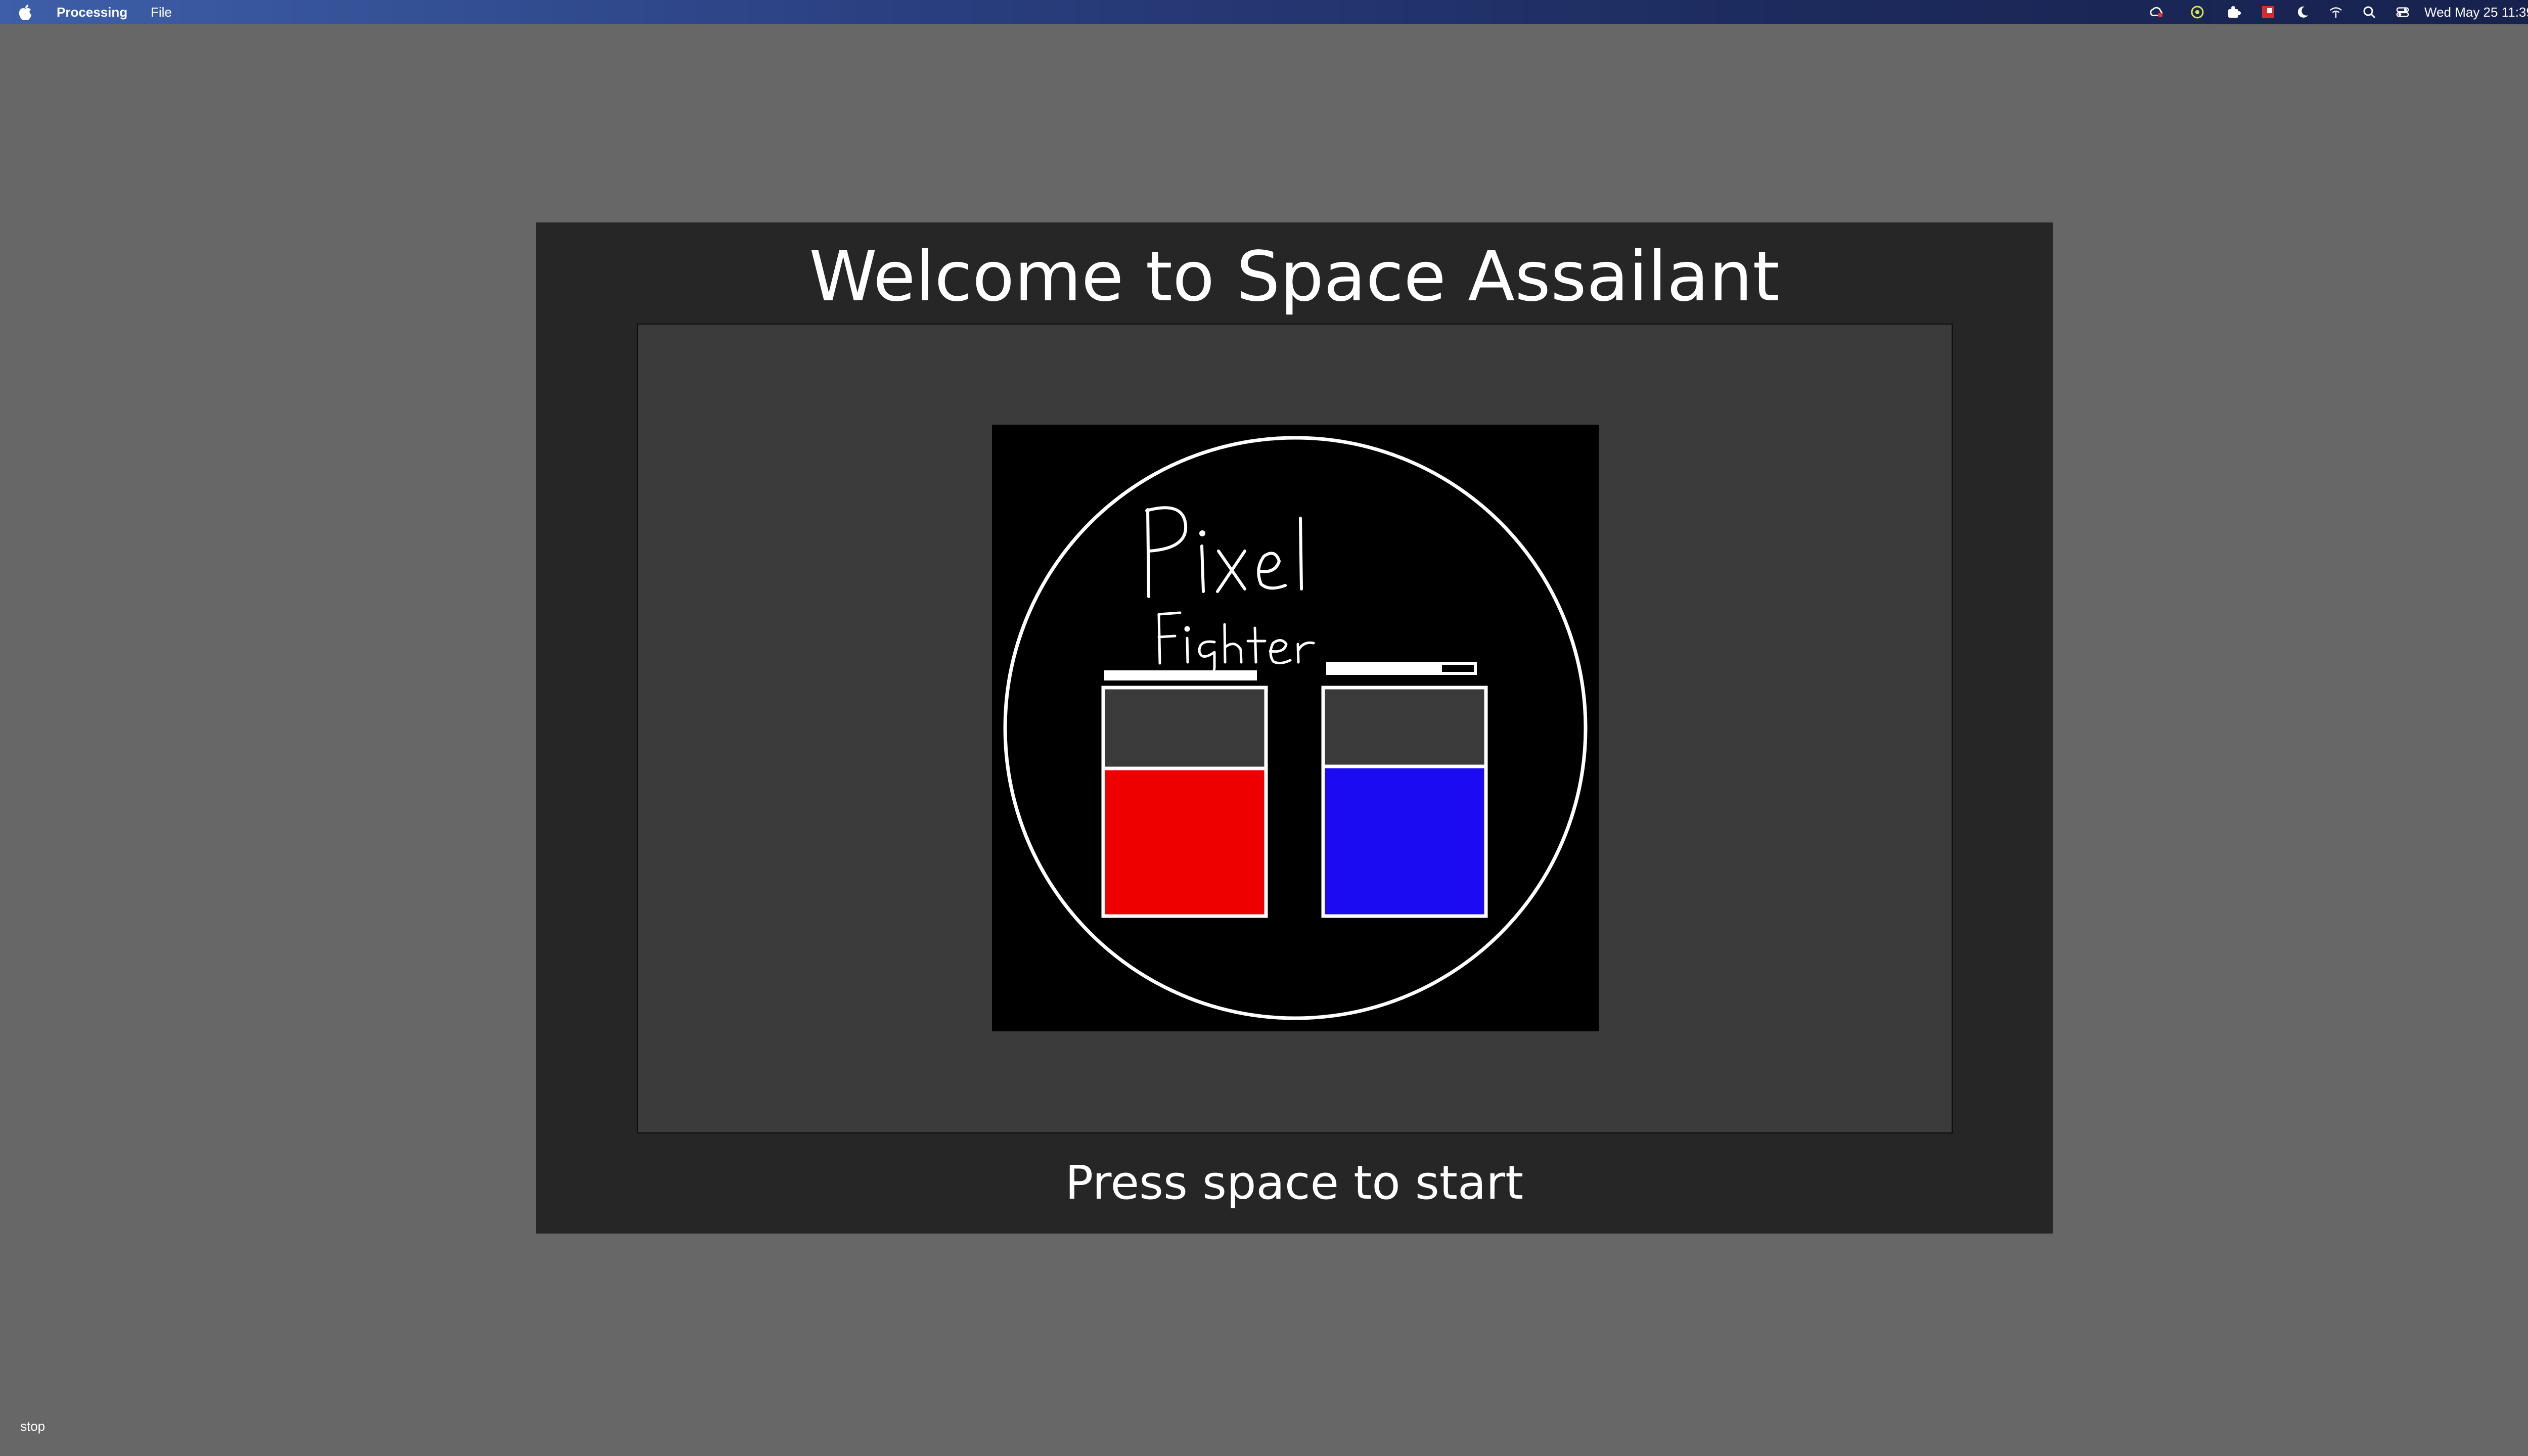 This screenshot has width=2528, height=1456. I want to click on control-center-icon, so click(2403, 12).